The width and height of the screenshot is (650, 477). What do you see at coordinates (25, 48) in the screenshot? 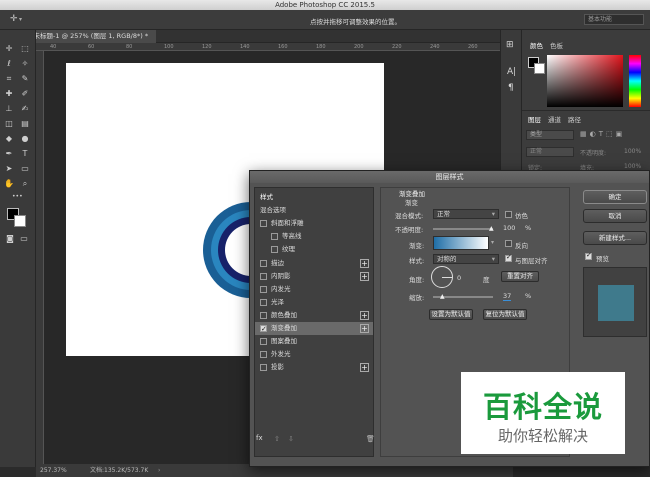
I see `marquee-tool-icon: ⬚` at bounding box center [25, 48].